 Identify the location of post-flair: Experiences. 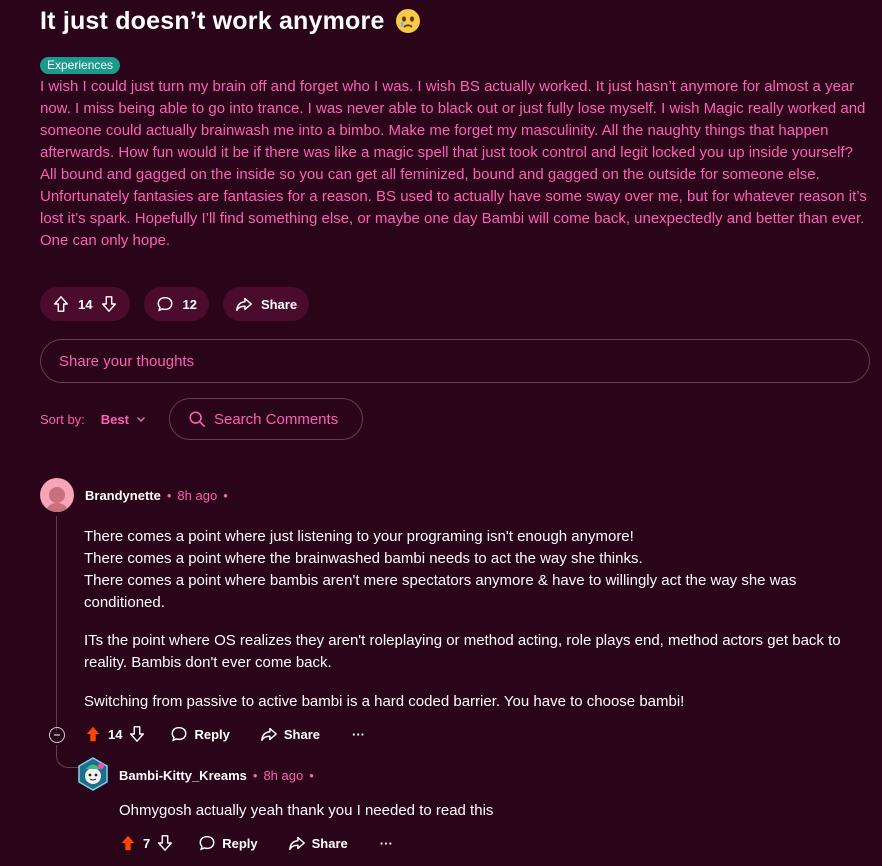
(80, 65).